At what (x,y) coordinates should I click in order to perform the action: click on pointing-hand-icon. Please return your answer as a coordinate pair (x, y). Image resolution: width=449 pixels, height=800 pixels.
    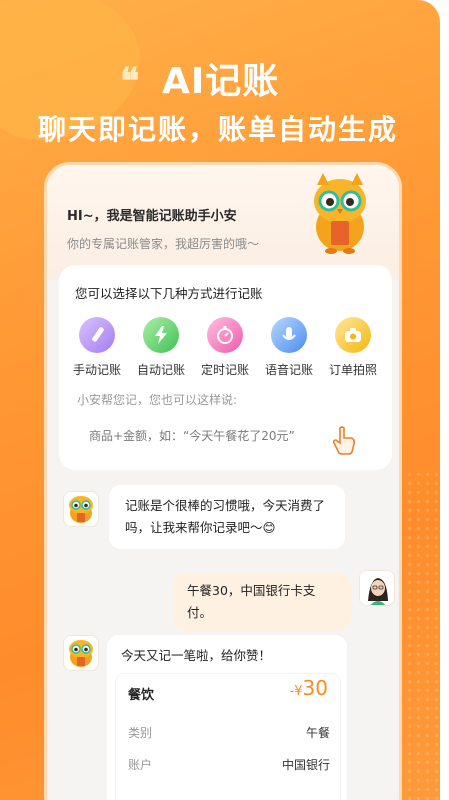
    Looking at the image, I should click on (343, 440).